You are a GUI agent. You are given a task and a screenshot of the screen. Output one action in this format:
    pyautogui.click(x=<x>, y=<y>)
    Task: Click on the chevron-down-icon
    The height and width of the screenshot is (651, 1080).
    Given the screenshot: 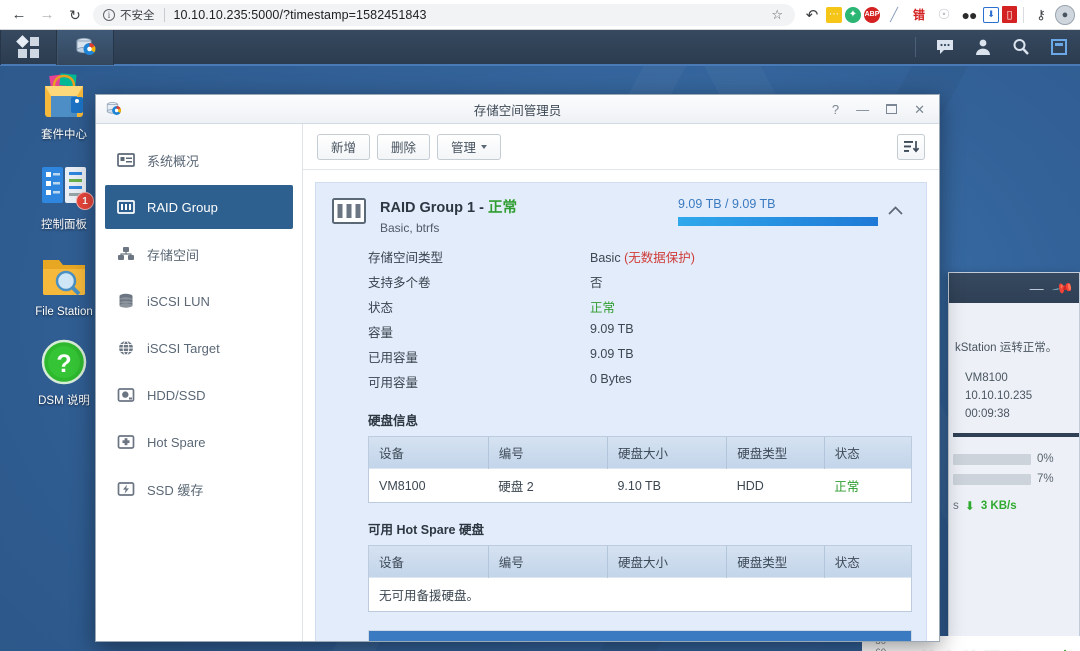 What is the action you would take?
    pyautogui.click(x=484, y=146)
    